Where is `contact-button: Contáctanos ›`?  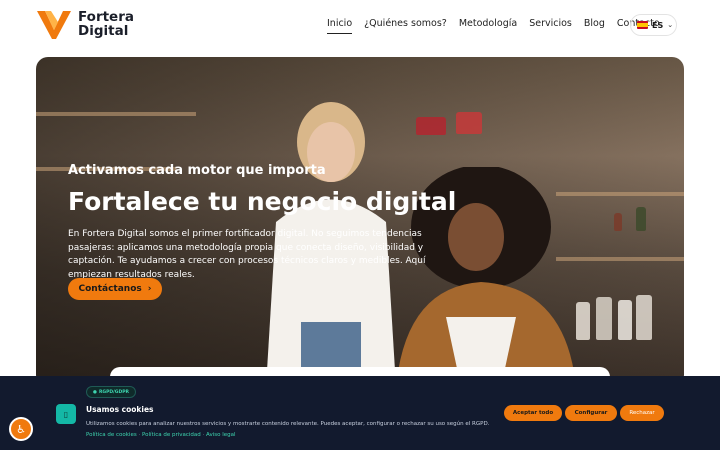
contact-button: Contáctanos › is located at coordinates (115, 289).